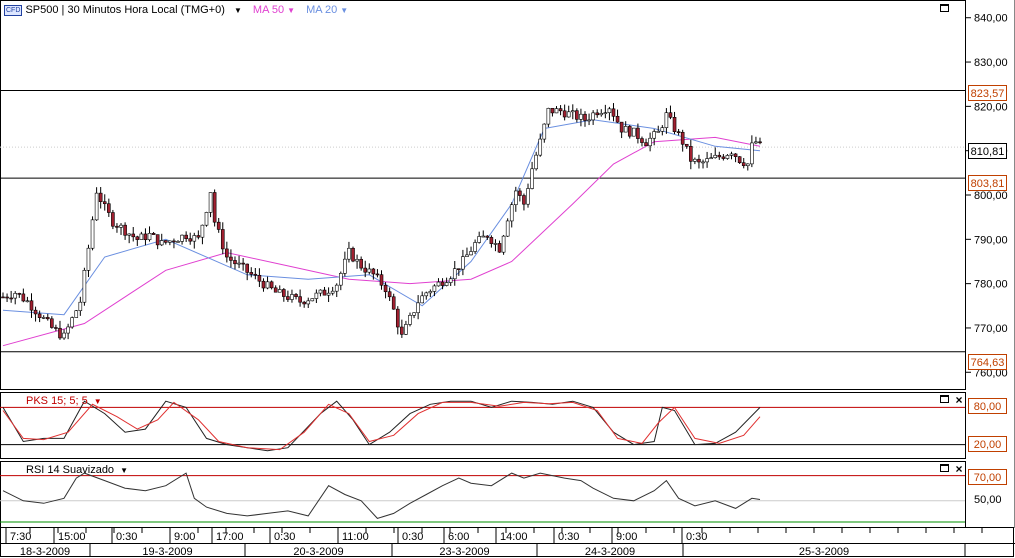 Image resolution: width=1015 pixels, height=558 pixels. I want to click on rsi-close-icon: ×, so click(959, 469).